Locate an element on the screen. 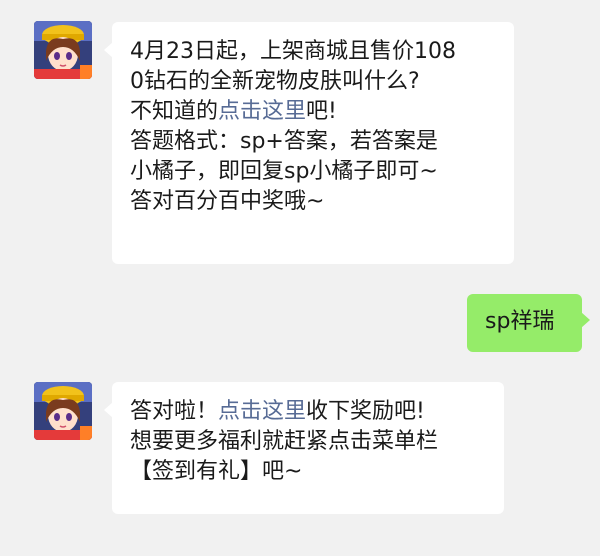 Image resolution: width=600 pixels, height=556 pixels. bubble-line: 小橘子，即回复sp小橘子即可~ is located at coordinates (313, 172).